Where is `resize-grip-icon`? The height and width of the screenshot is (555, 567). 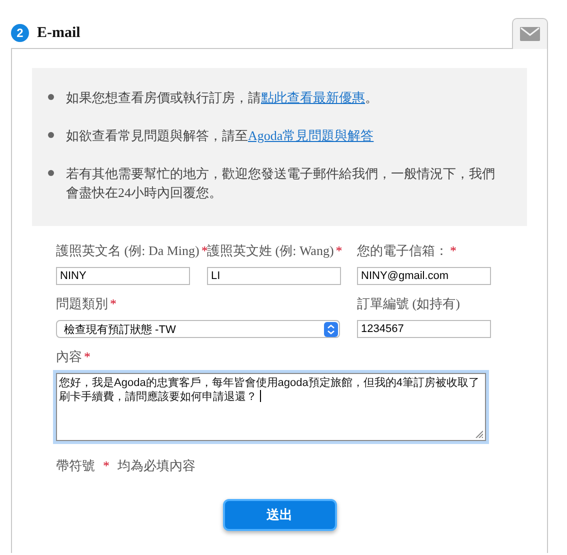
resize-grip-icon is located at coordinates (479, 434).